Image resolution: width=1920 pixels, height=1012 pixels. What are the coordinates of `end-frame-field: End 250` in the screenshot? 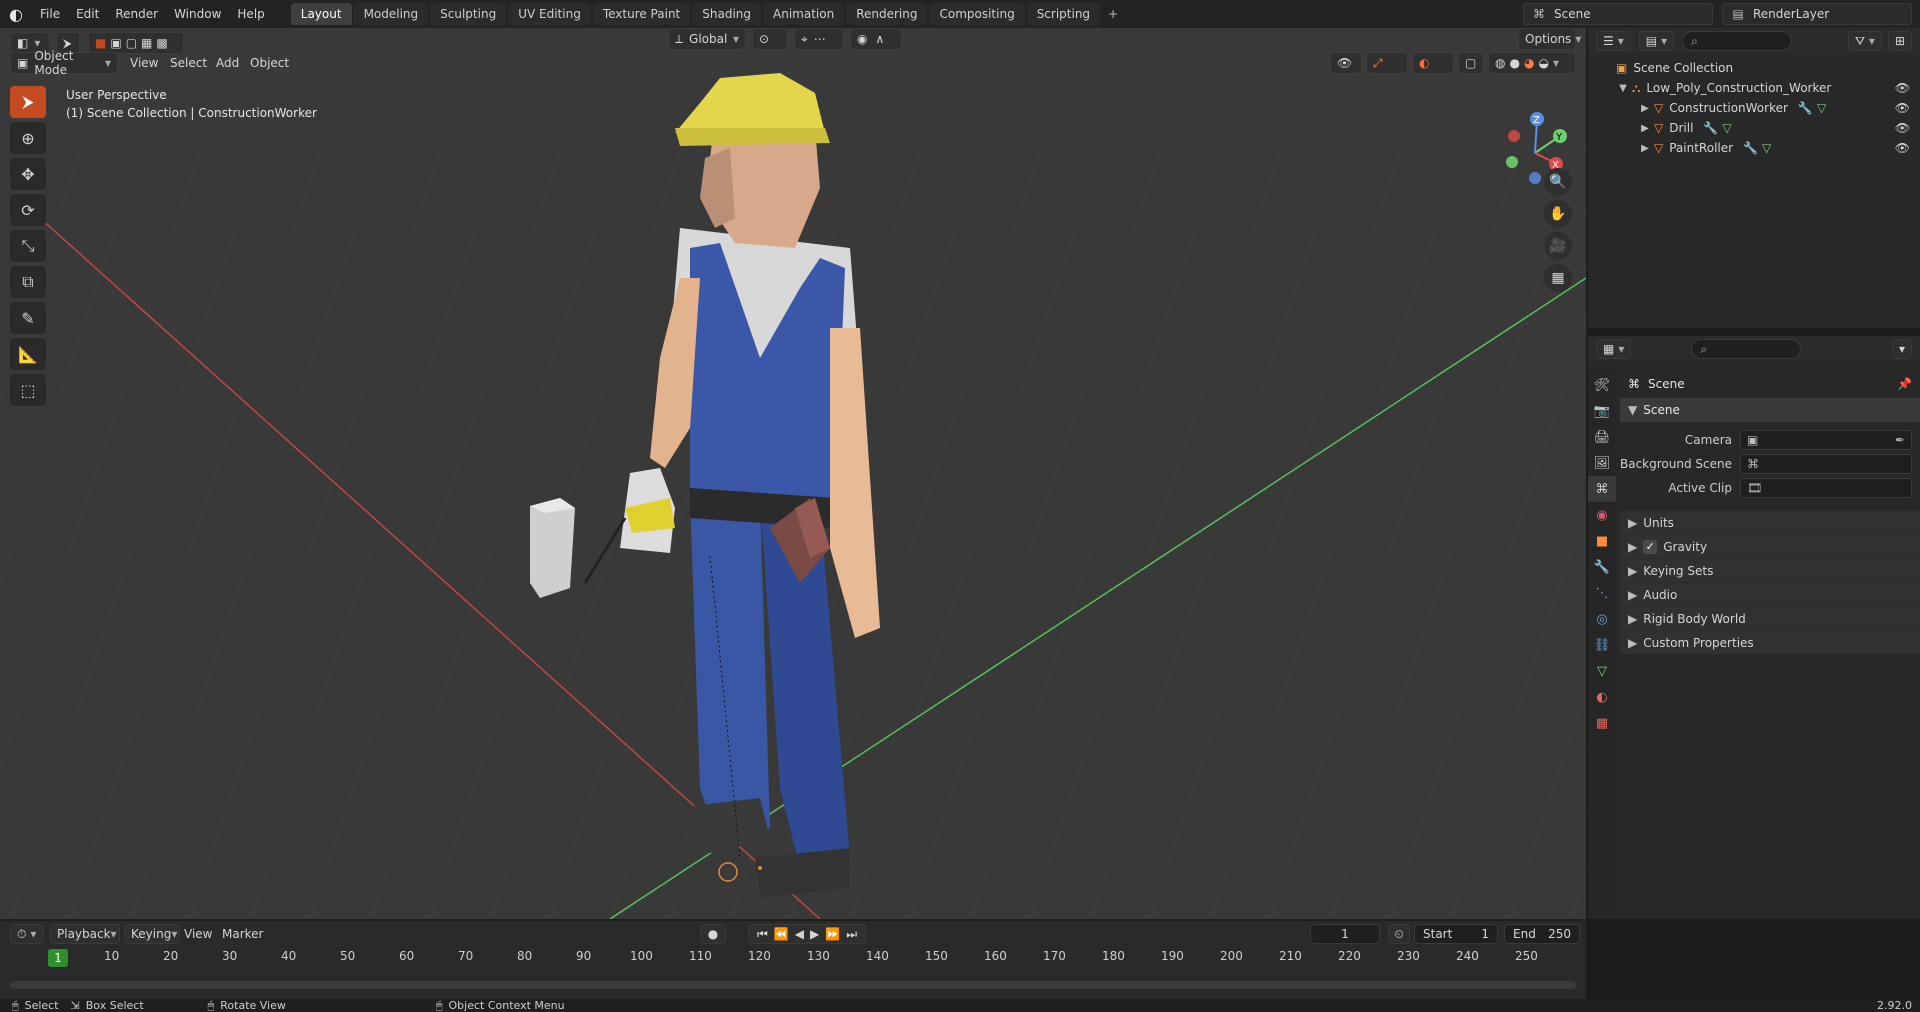 It's located at (1542, 934).